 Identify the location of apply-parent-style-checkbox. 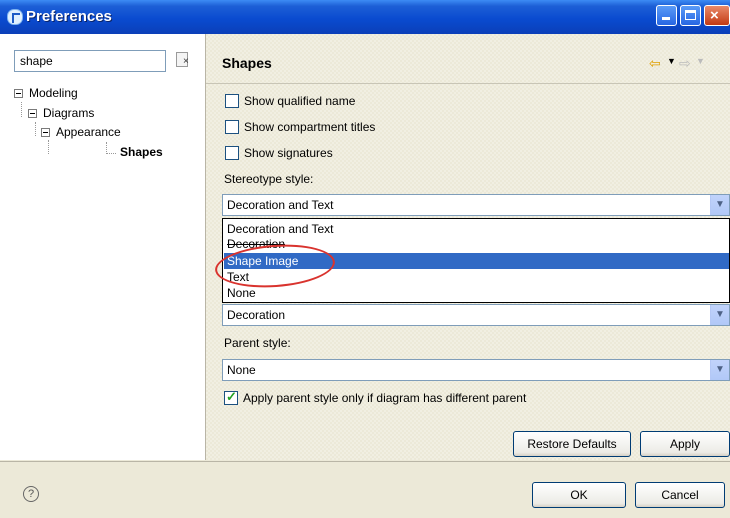
(231, 397).